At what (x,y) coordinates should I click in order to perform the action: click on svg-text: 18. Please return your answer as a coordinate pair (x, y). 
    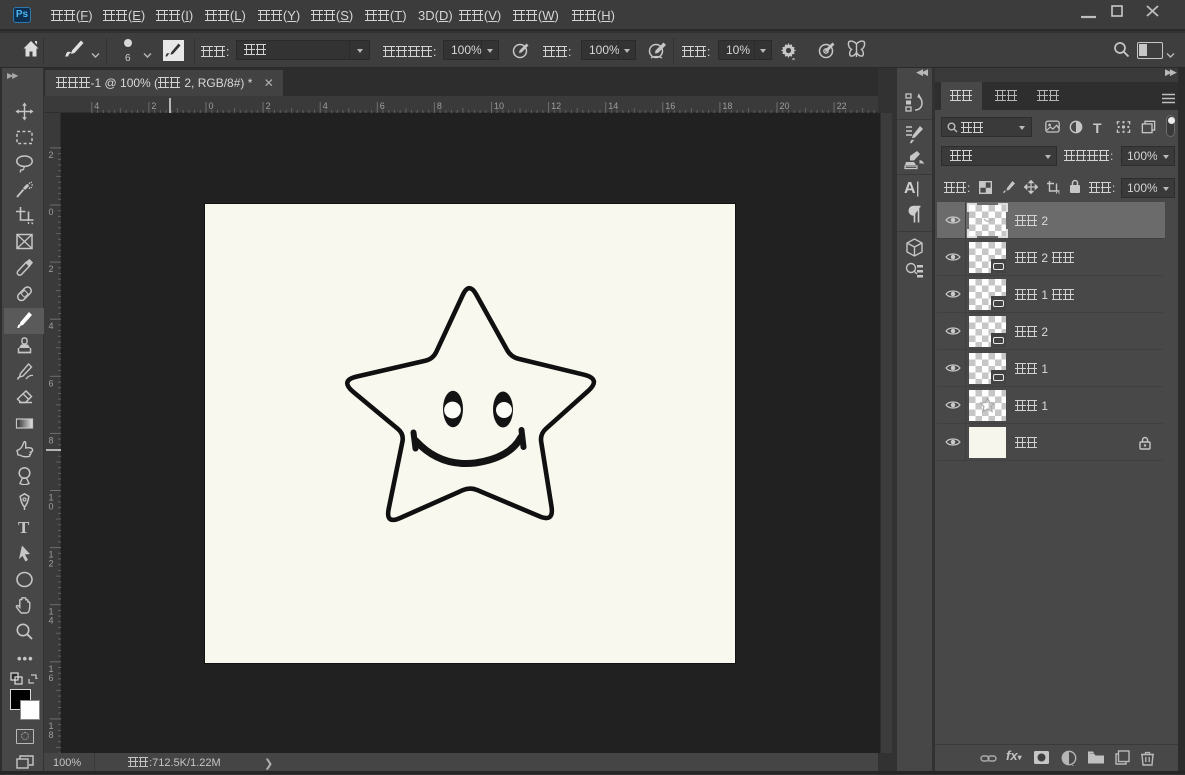
    Looking at the image, I should click on (727, 106).